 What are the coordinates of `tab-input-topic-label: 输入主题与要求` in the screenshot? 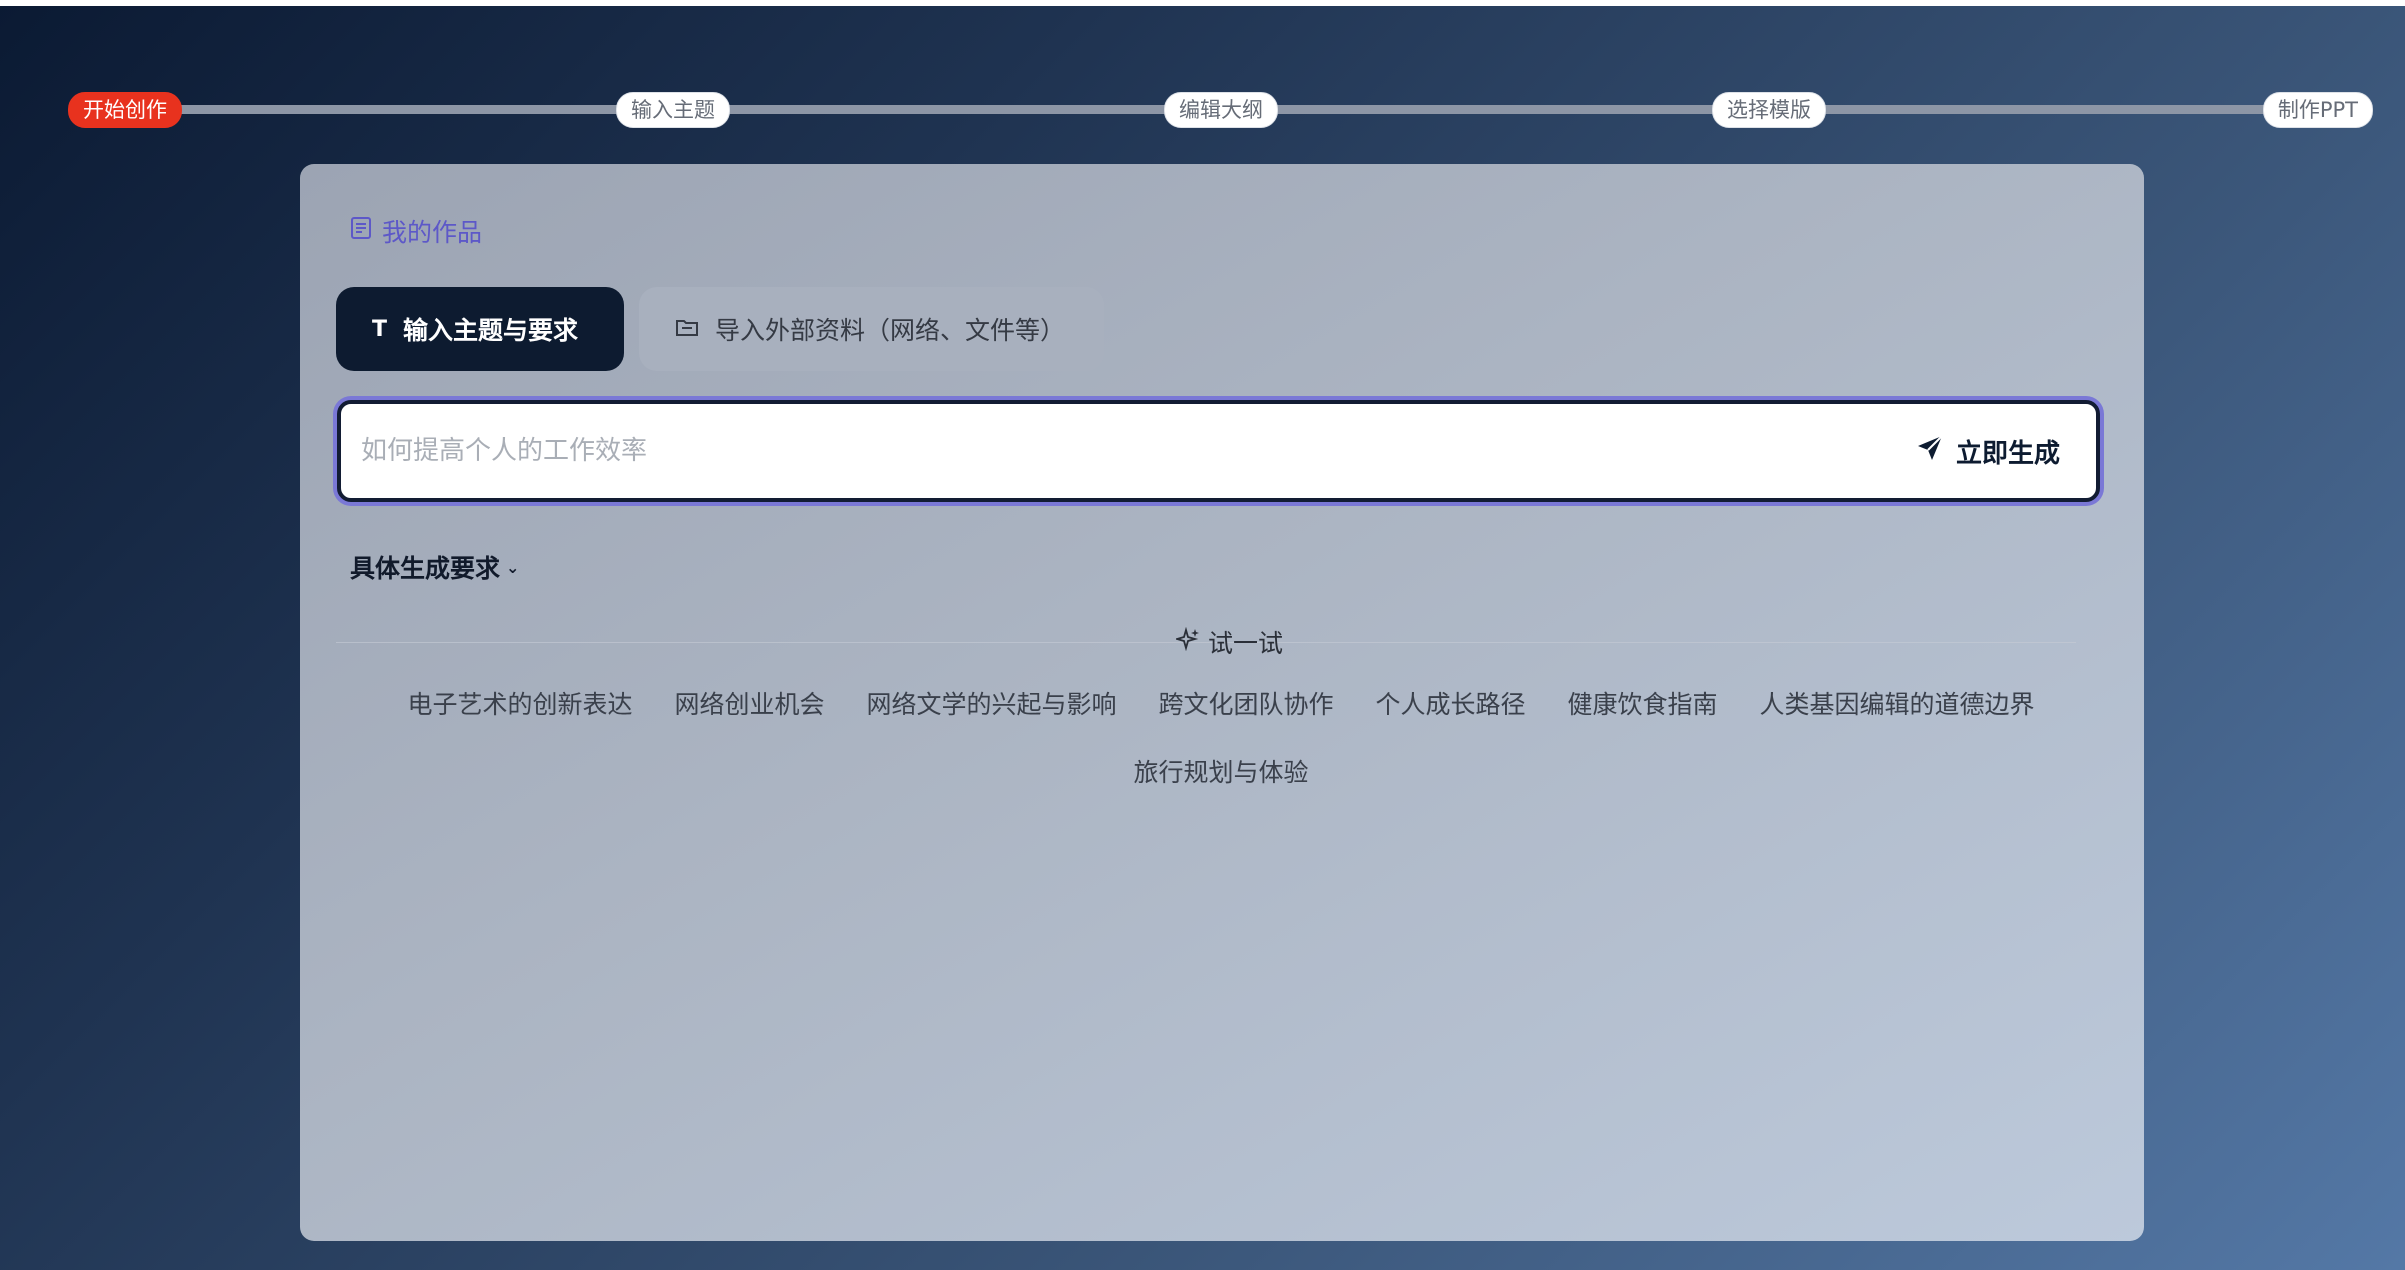 It's located at (491, 330).